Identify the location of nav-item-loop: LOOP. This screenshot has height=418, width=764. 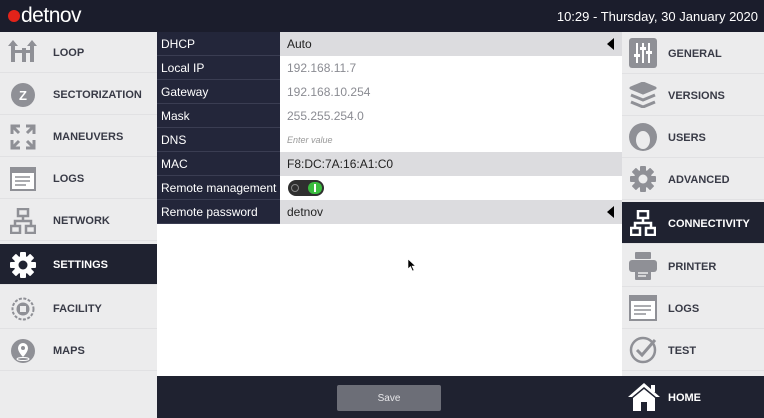
(78, 52).